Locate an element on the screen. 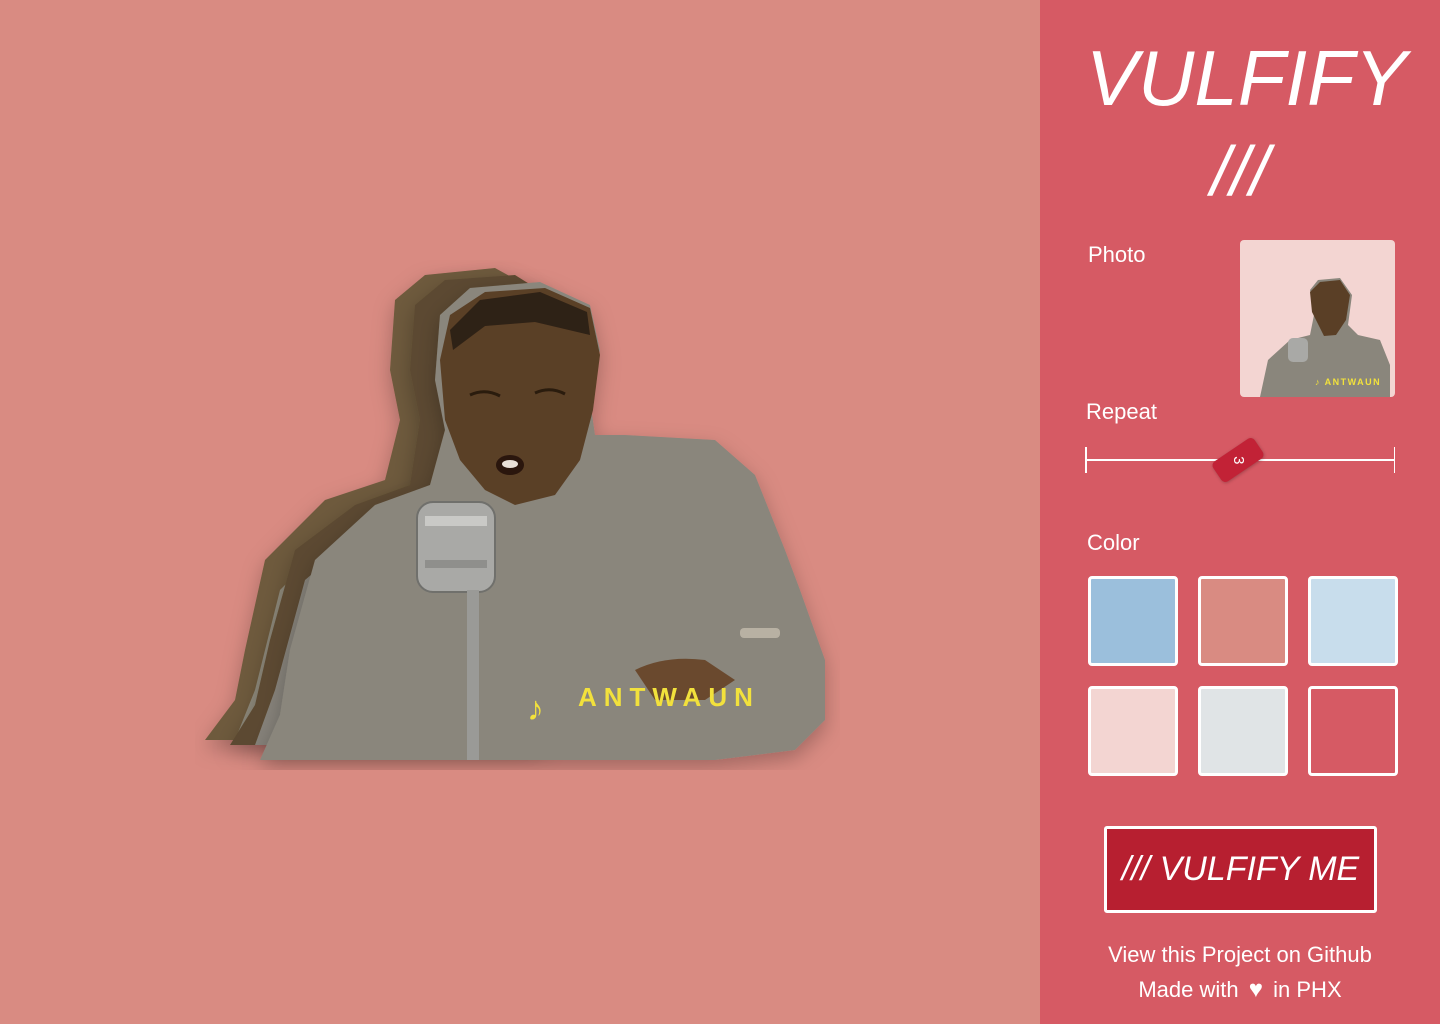 This screenshot has width=1440, height=1024. slider-tick-max is located at coordinates (1394, 460).